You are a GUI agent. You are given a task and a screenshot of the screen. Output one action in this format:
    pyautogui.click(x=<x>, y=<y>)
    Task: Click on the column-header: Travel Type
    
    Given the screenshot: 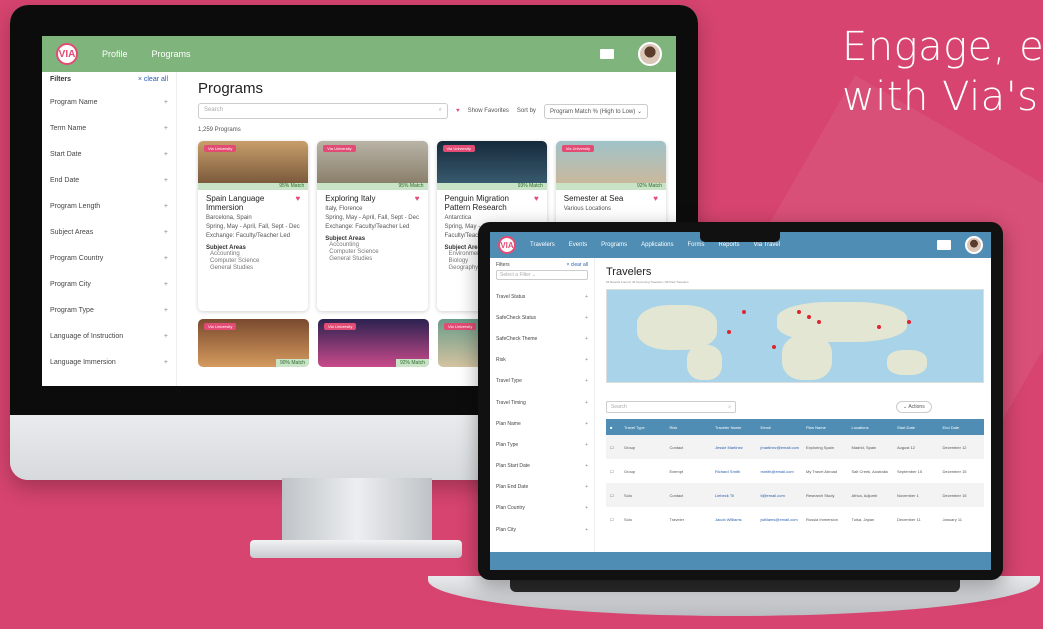 What is the action you would take?
    pyautogui.click(x=643, y=427)
    